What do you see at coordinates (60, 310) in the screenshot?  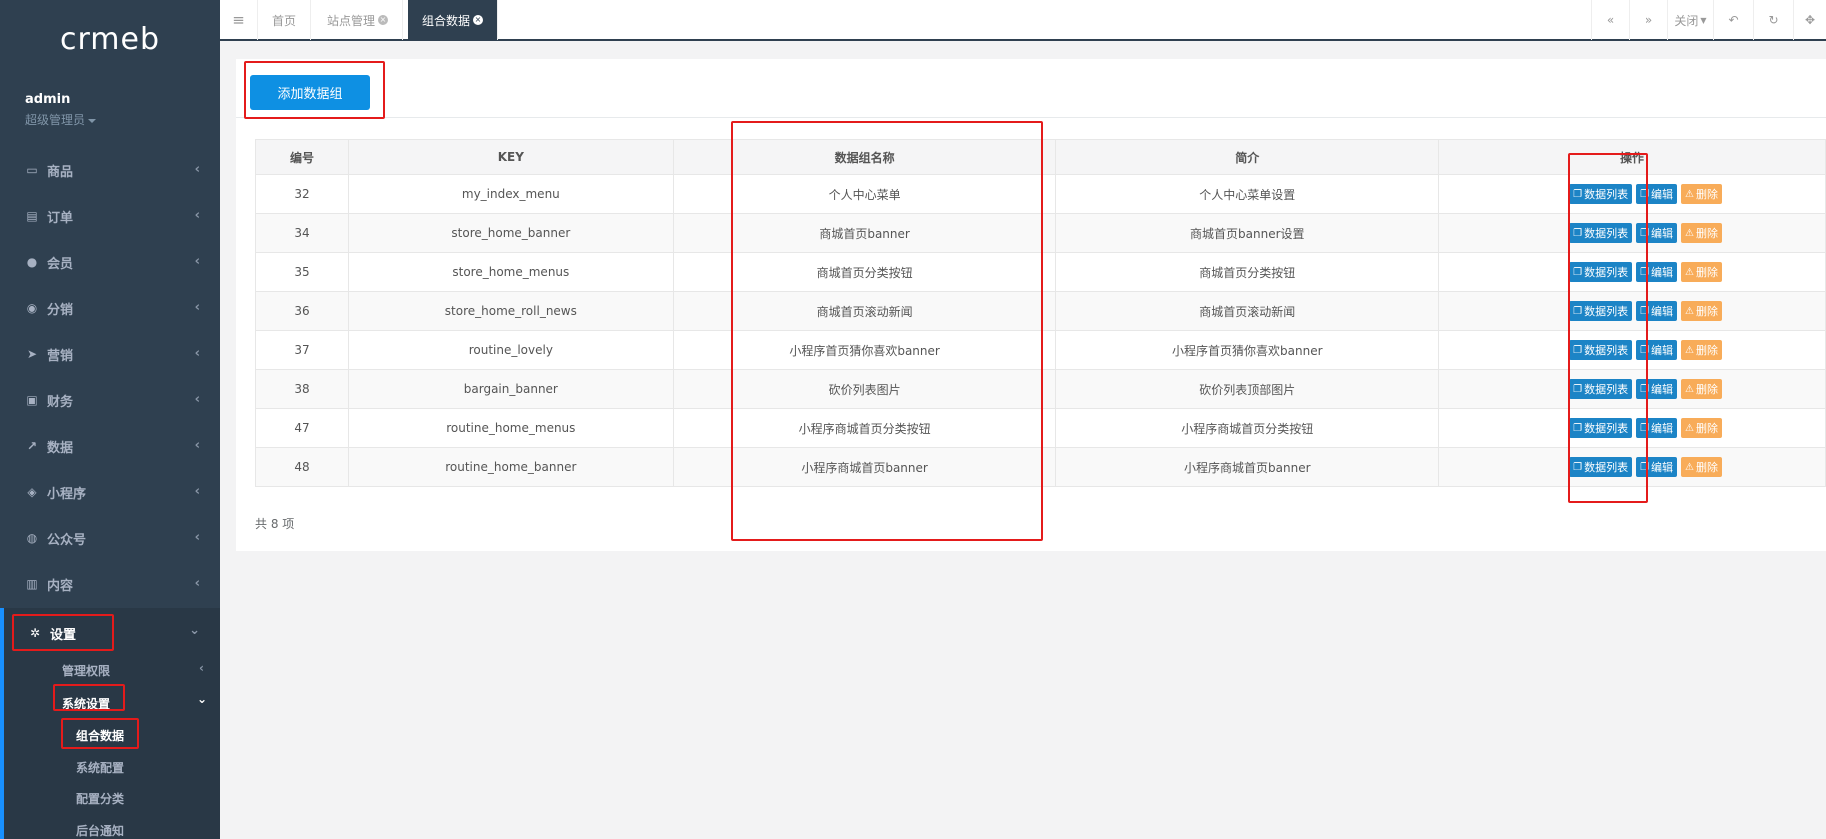 I see `sidebar-item-label: 分销` at bounding box center [60, 310].